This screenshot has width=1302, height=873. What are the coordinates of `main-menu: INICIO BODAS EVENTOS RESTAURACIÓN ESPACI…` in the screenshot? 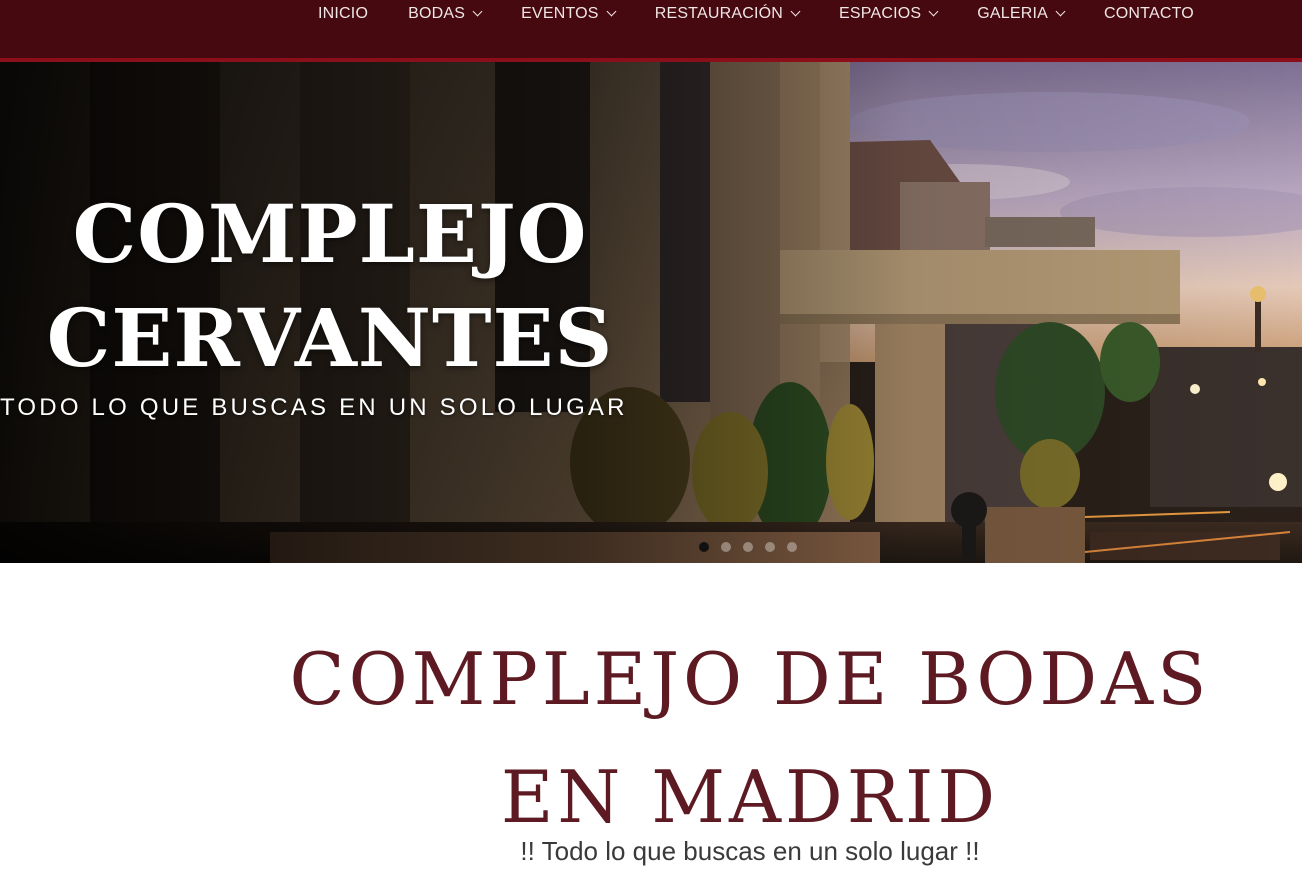 It's located at (756, 14).